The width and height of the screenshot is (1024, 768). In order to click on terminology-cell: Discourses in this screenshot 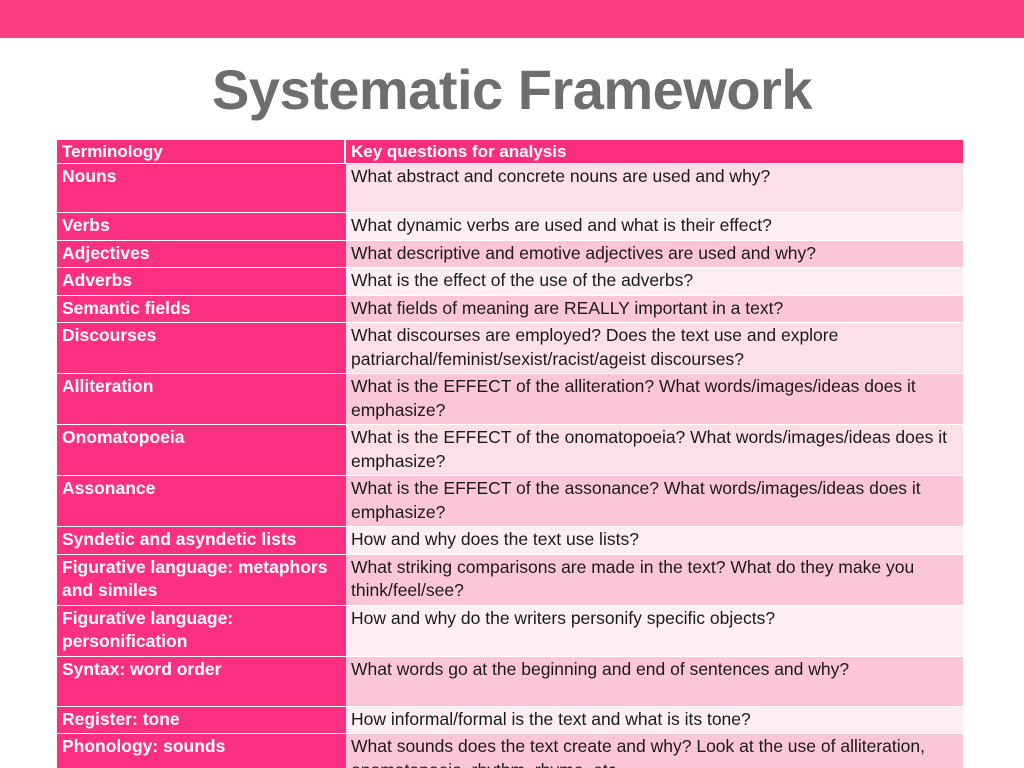, I will do `click(201, 348)`.